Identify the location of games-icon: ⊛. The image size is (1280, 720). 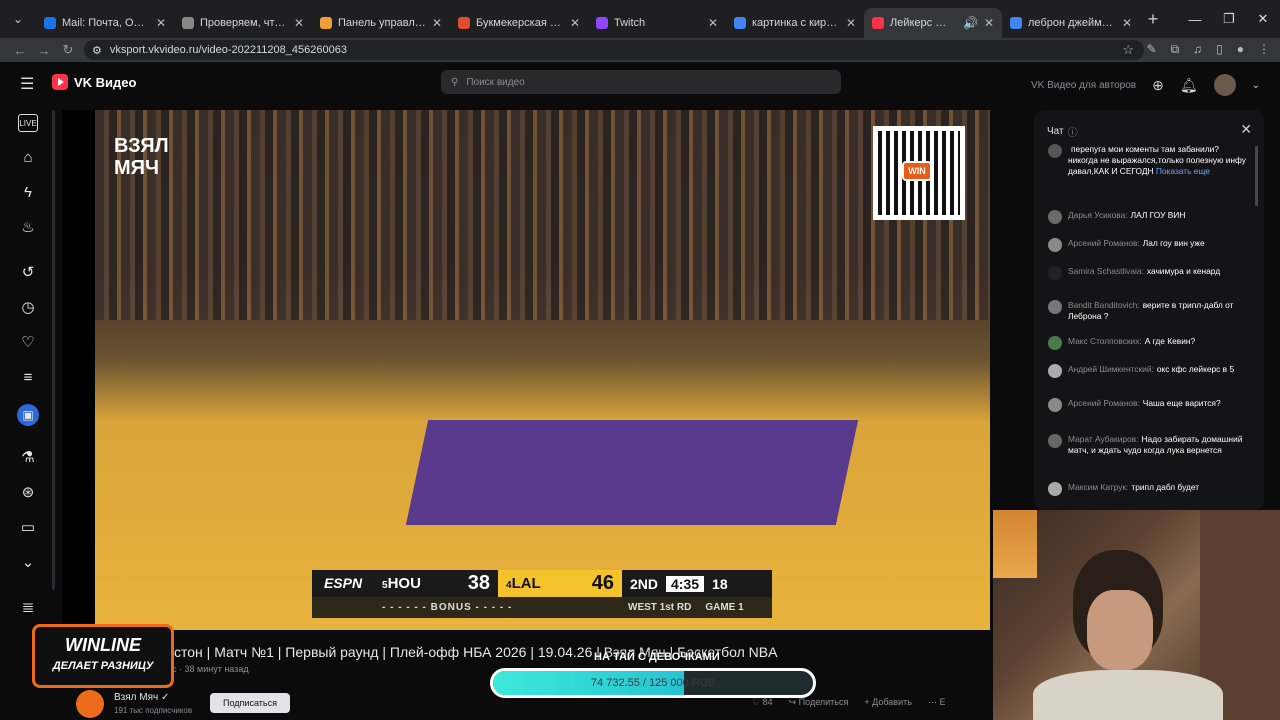
(28, 493).